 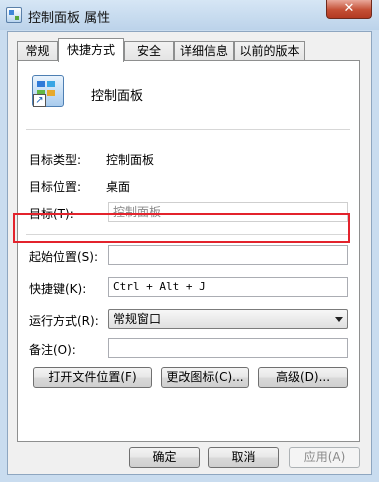 I want to click on window-title: 控制面板 属性, so click(x=69, y=18).